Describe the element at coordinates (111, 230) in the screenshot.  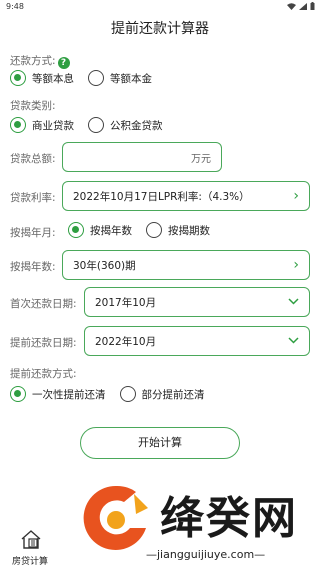
I see `radio-label: 按揭年数` at that location.